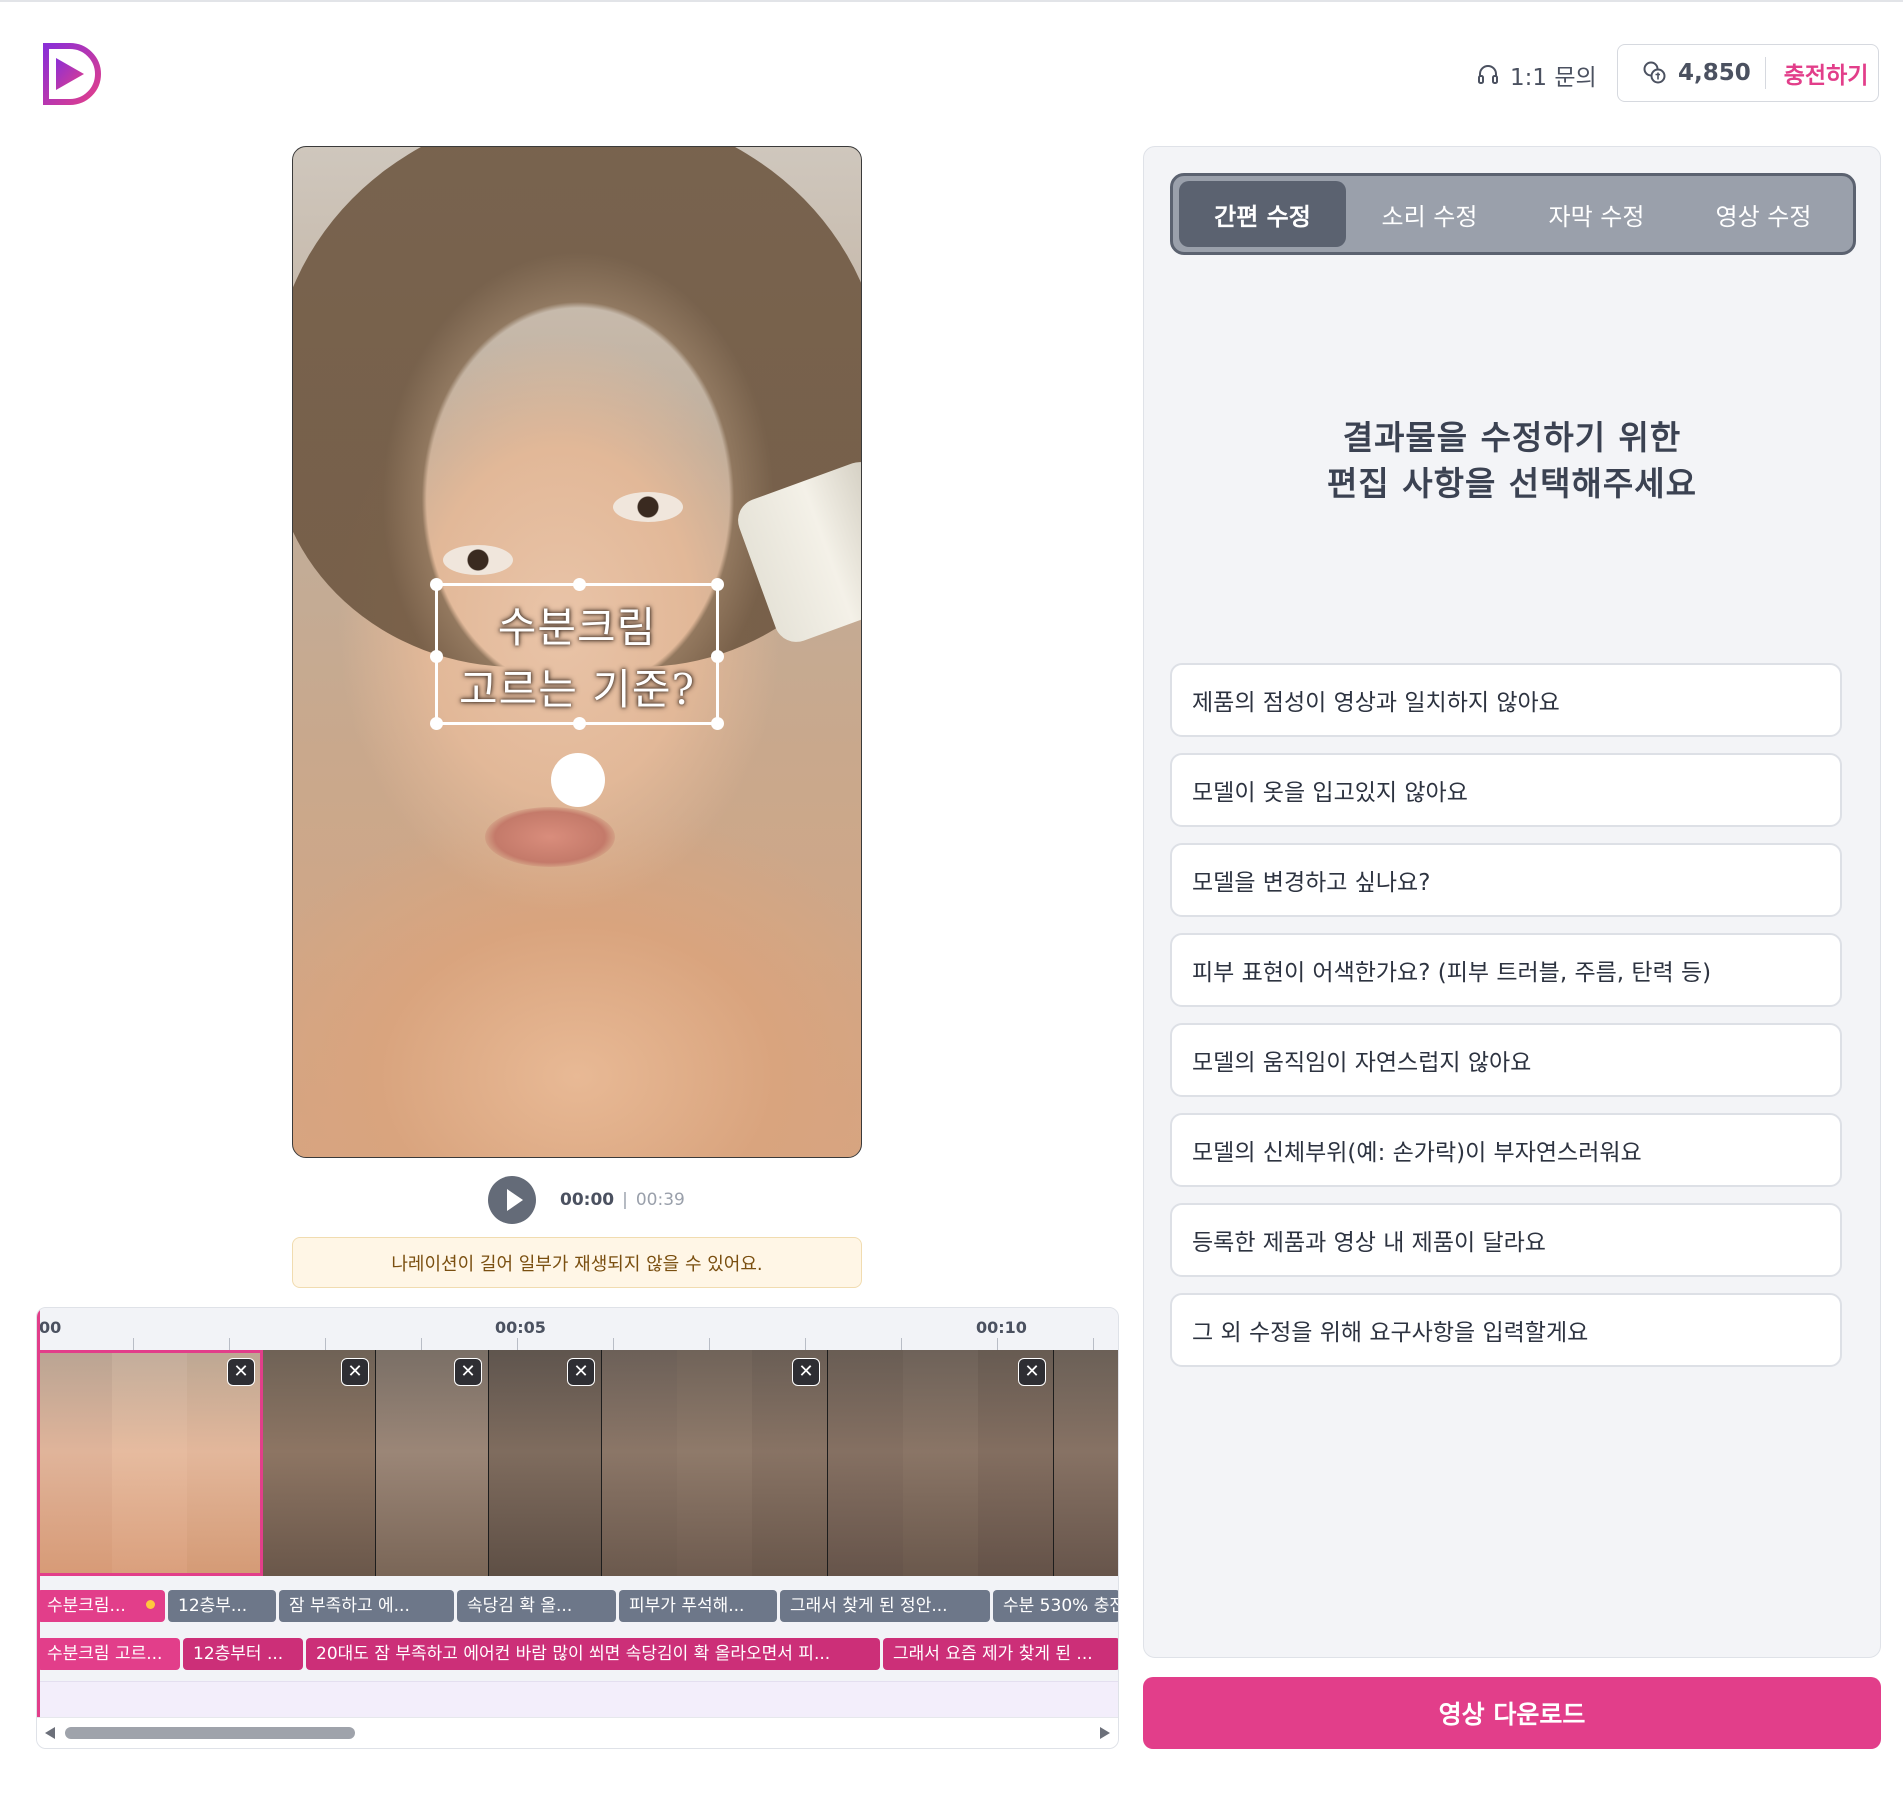  I want to click on empty-track, so click(577, 1700).